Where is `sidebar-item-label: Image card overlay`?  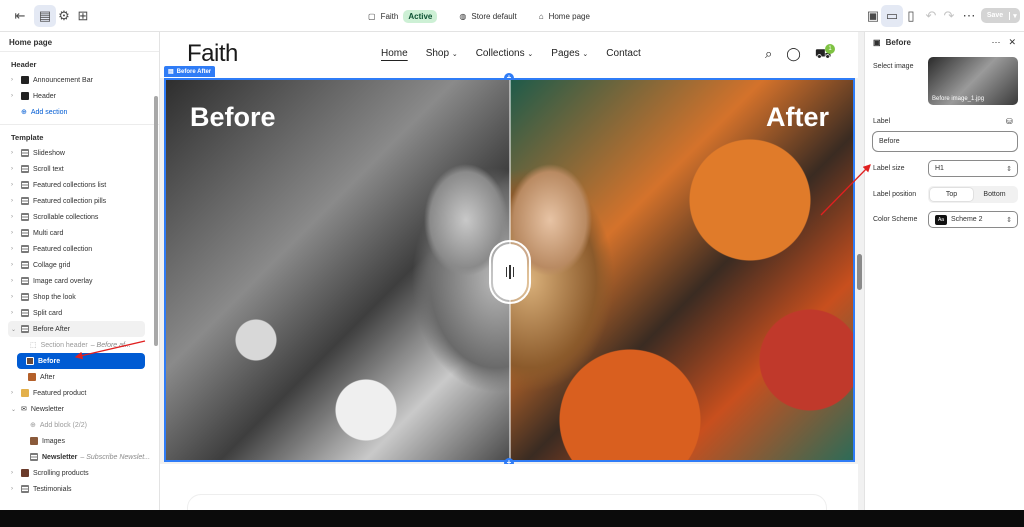 sidebar-item-label: Image card overlay is located at coordinates (63, 281).